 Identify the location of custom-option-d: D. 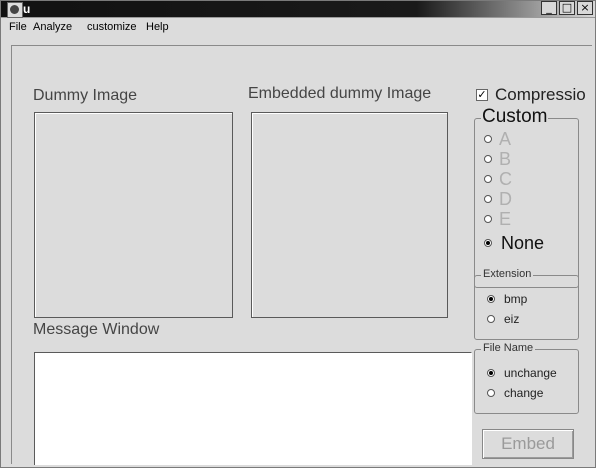
(498, 198).